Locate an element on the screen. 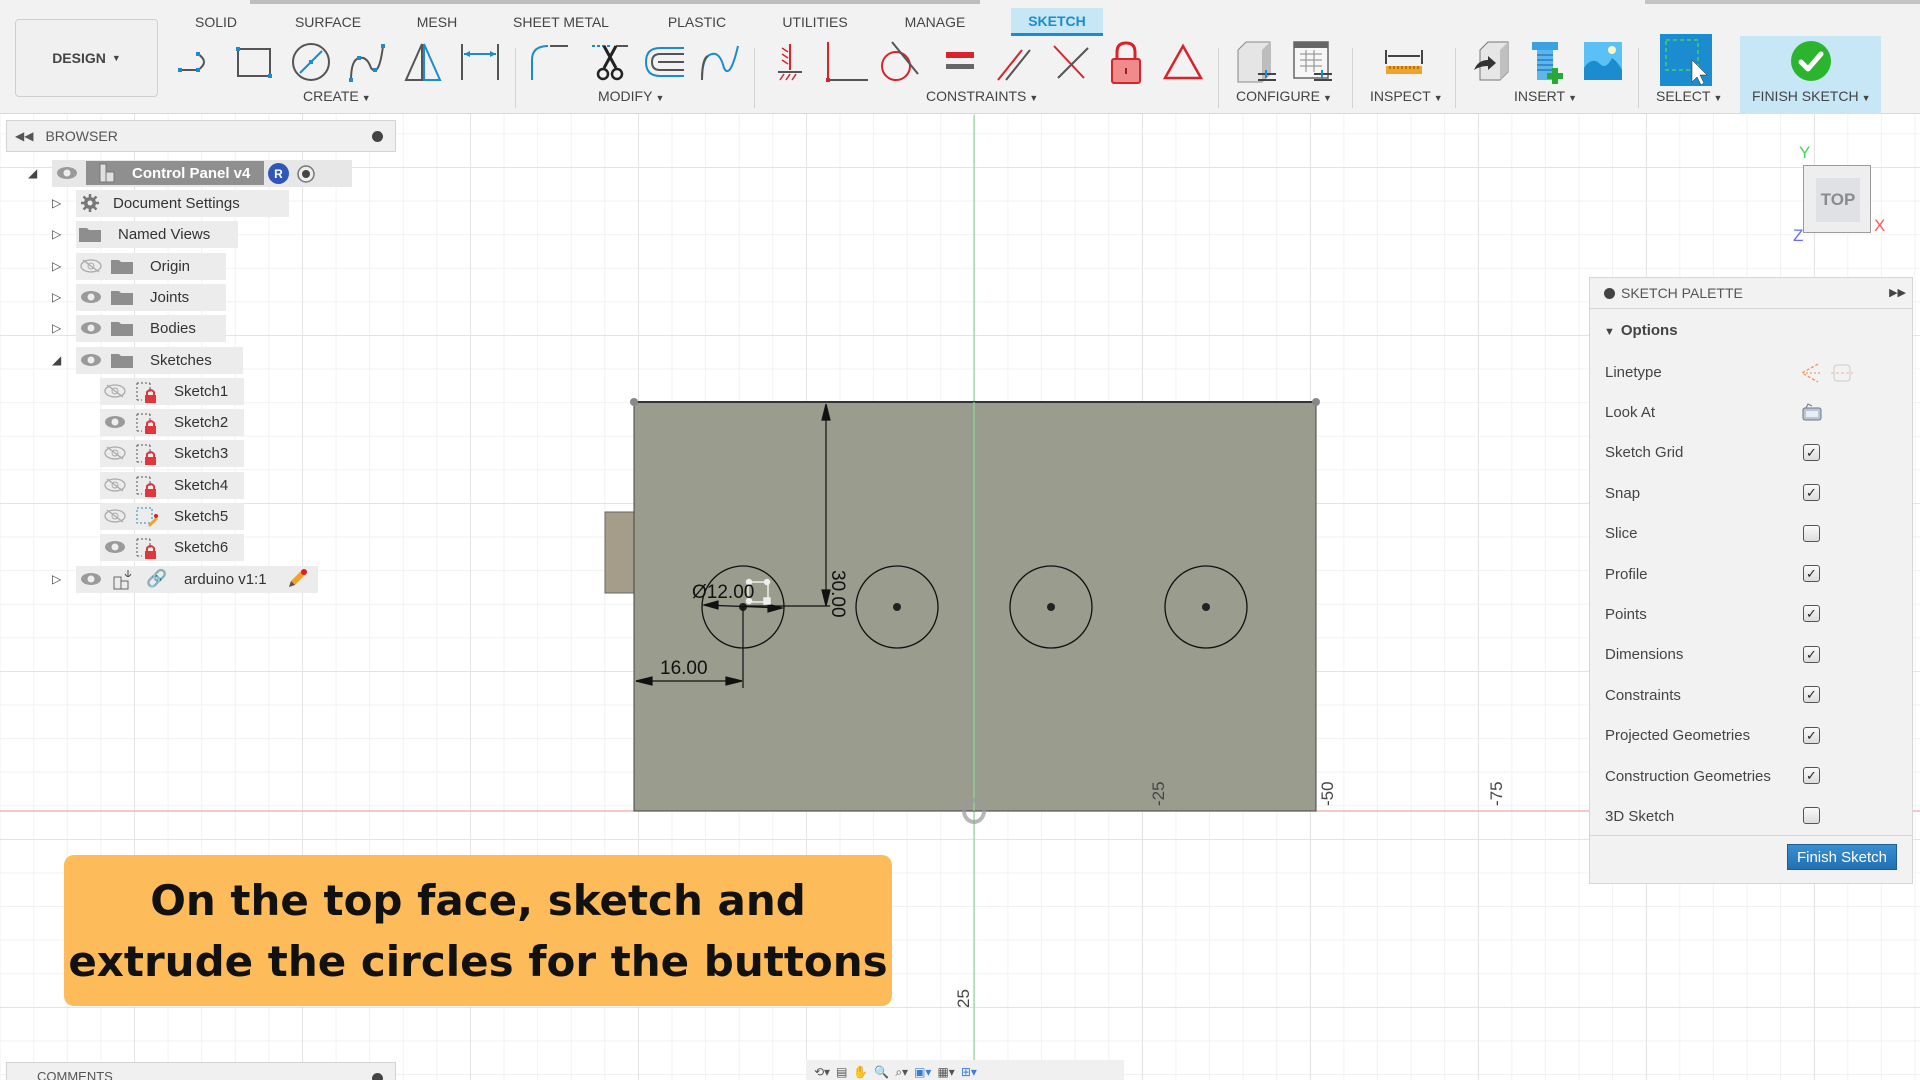 This screenshot has height=1080, width=1920. horizontal-dimension: 16.00 is located at coordinates (684, 668).